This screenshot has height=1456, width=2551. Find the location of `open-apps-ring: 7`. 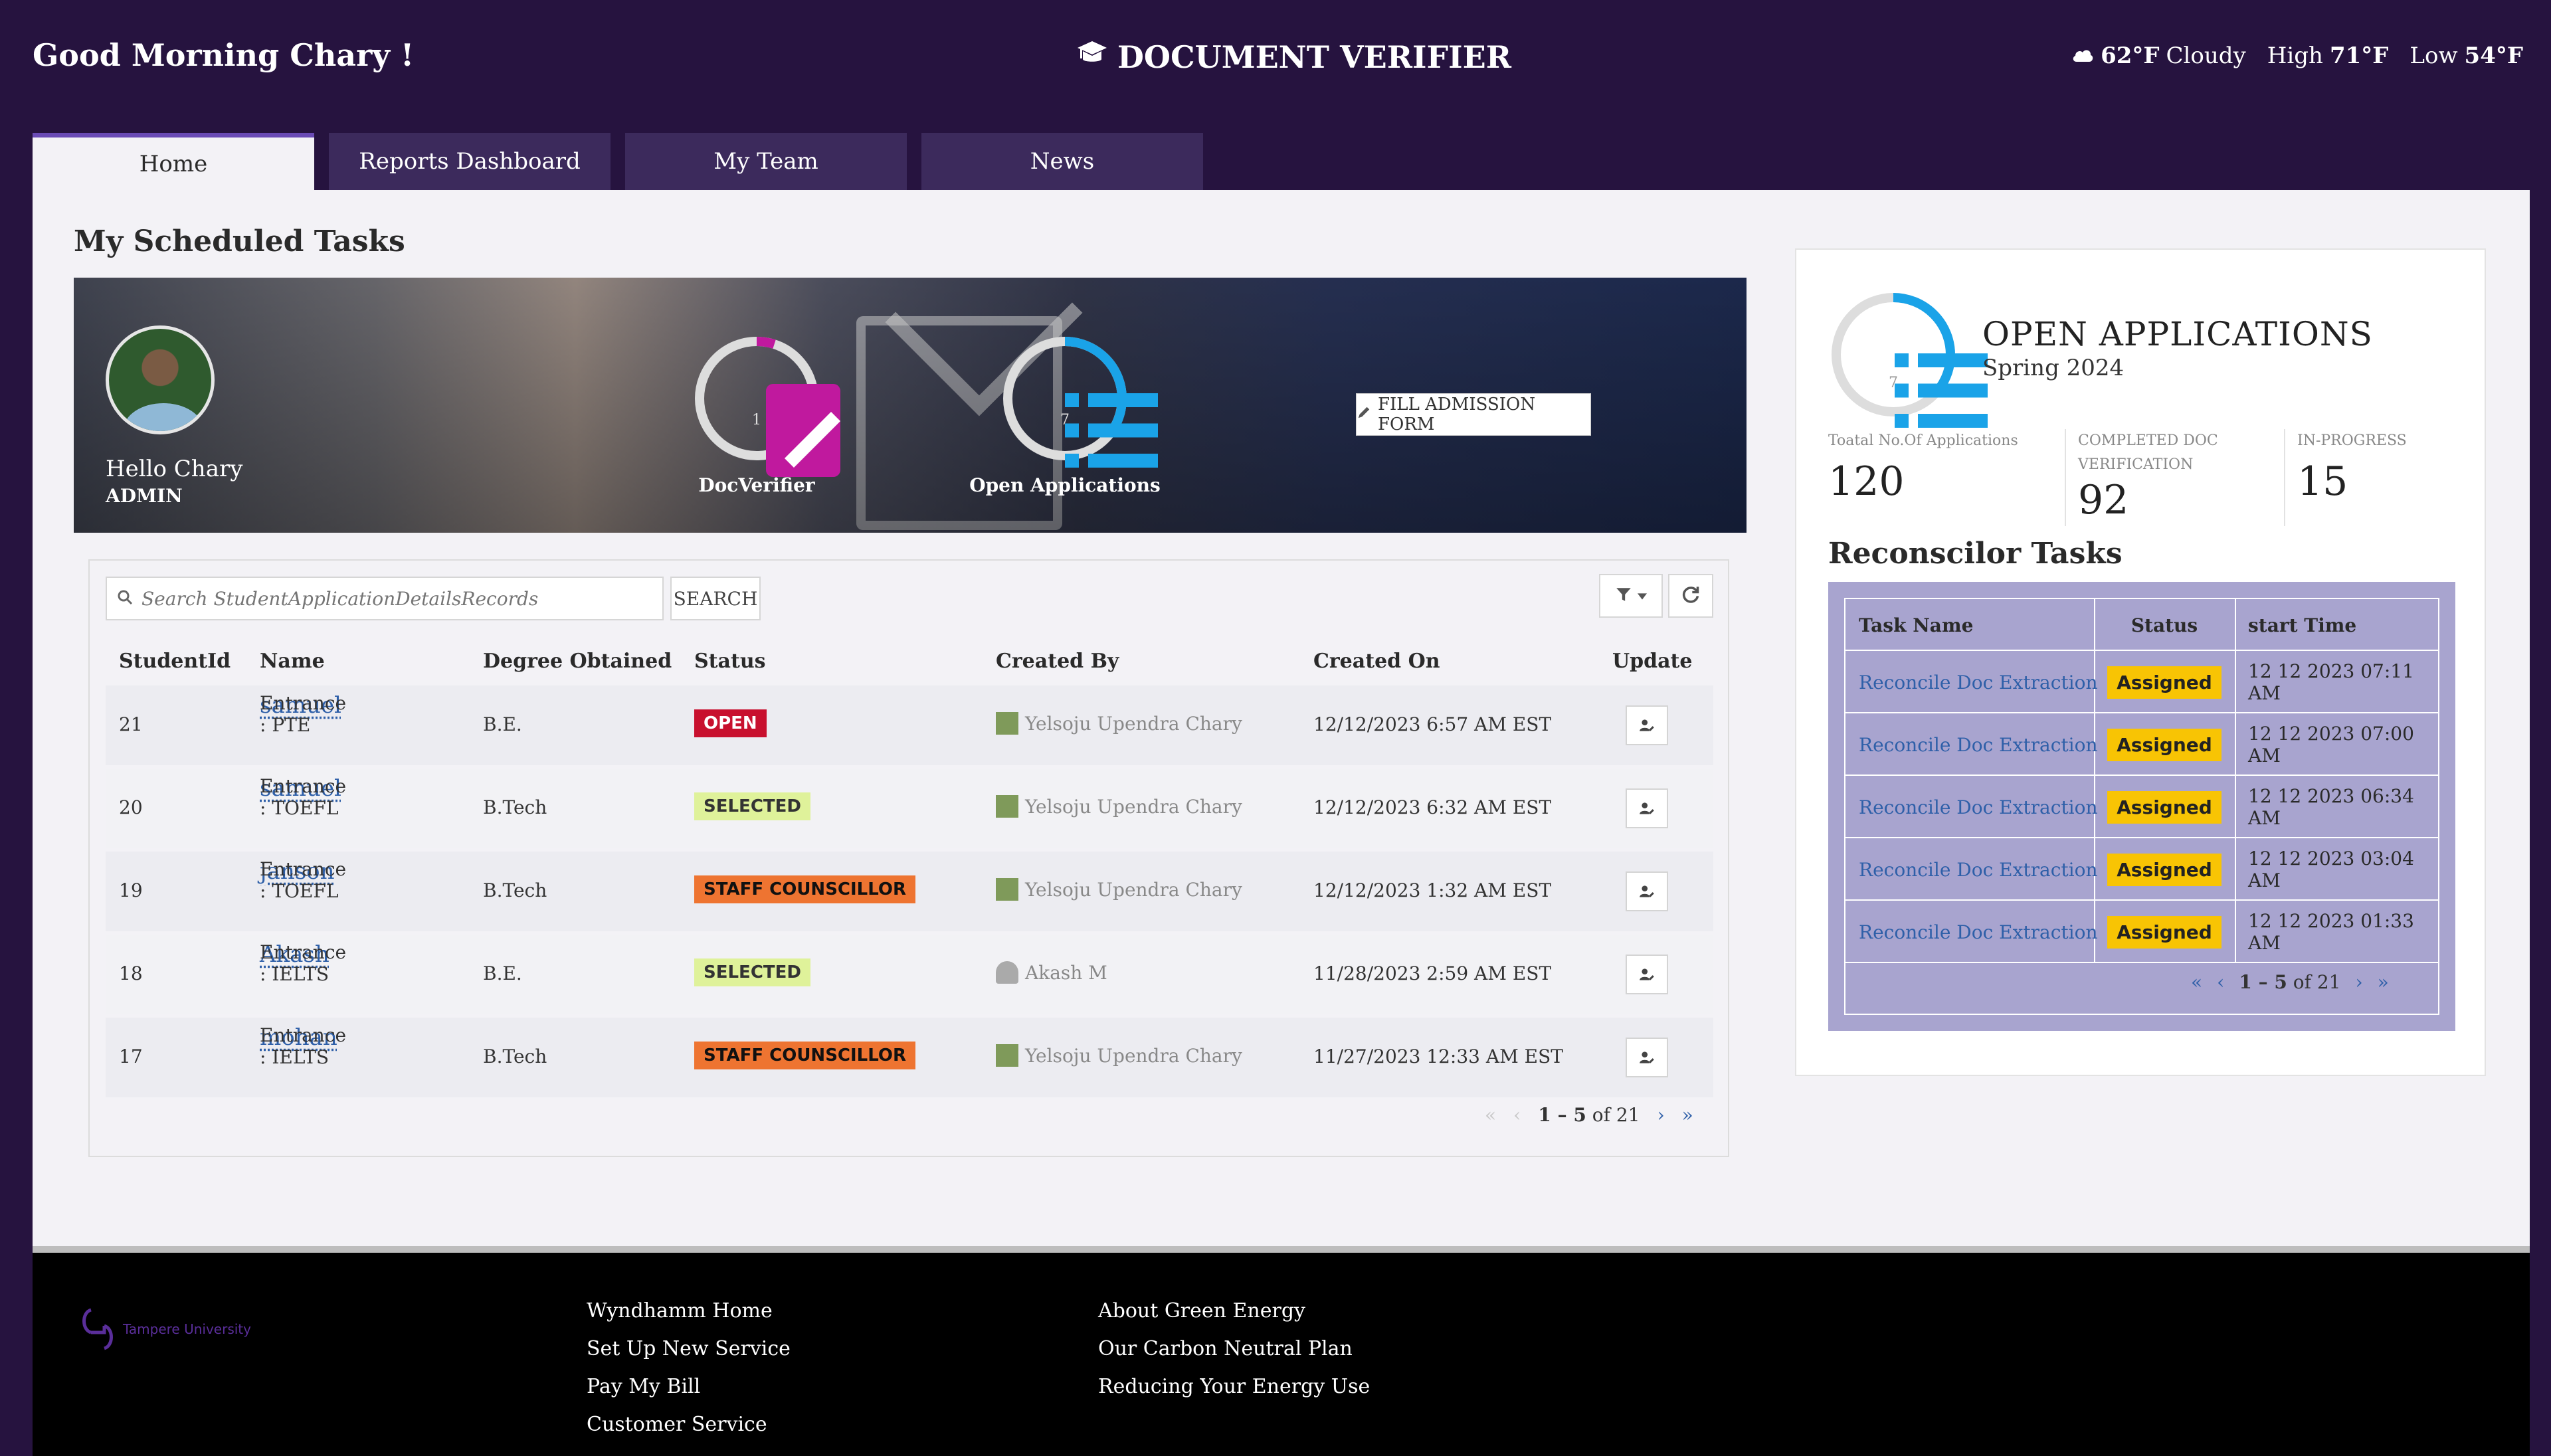

open-apps-ring: 7 is located at coordinates (1908, 359).